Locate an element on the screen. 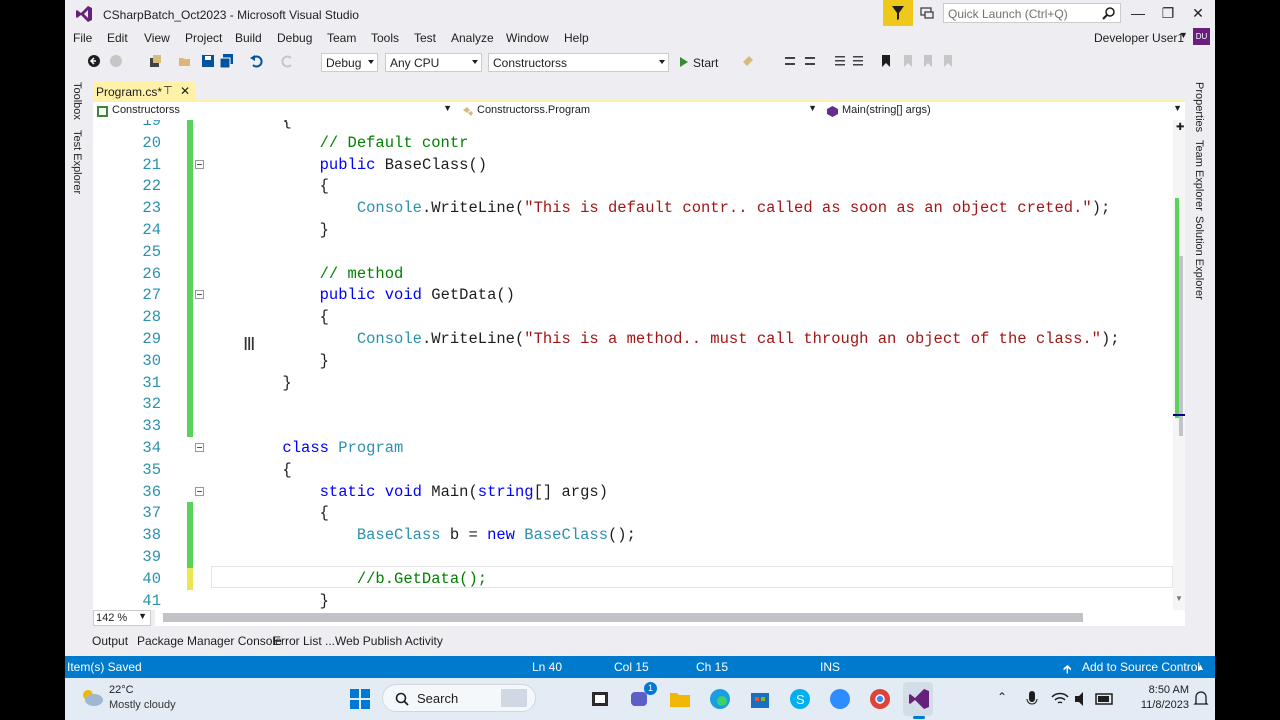 Image resolution: width=1280 pixels, height=720 pixels. menu-tools: Tools is located at coordinates (385, 38).